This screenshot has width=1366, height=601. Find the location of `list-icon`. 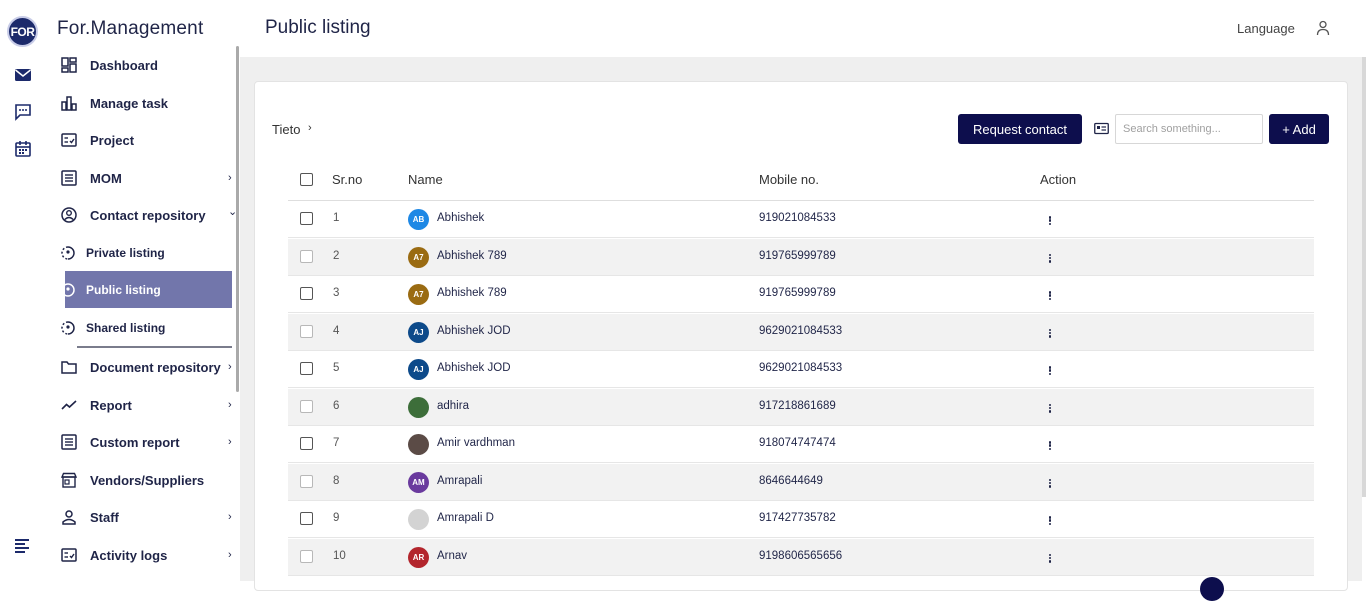

list-icon is located at coordinates (69, 178).